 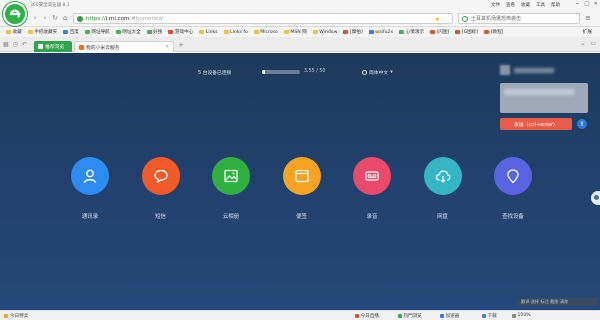 I want to click on devices-connected: 5 台设备已连接, so click(x=215, y=73).